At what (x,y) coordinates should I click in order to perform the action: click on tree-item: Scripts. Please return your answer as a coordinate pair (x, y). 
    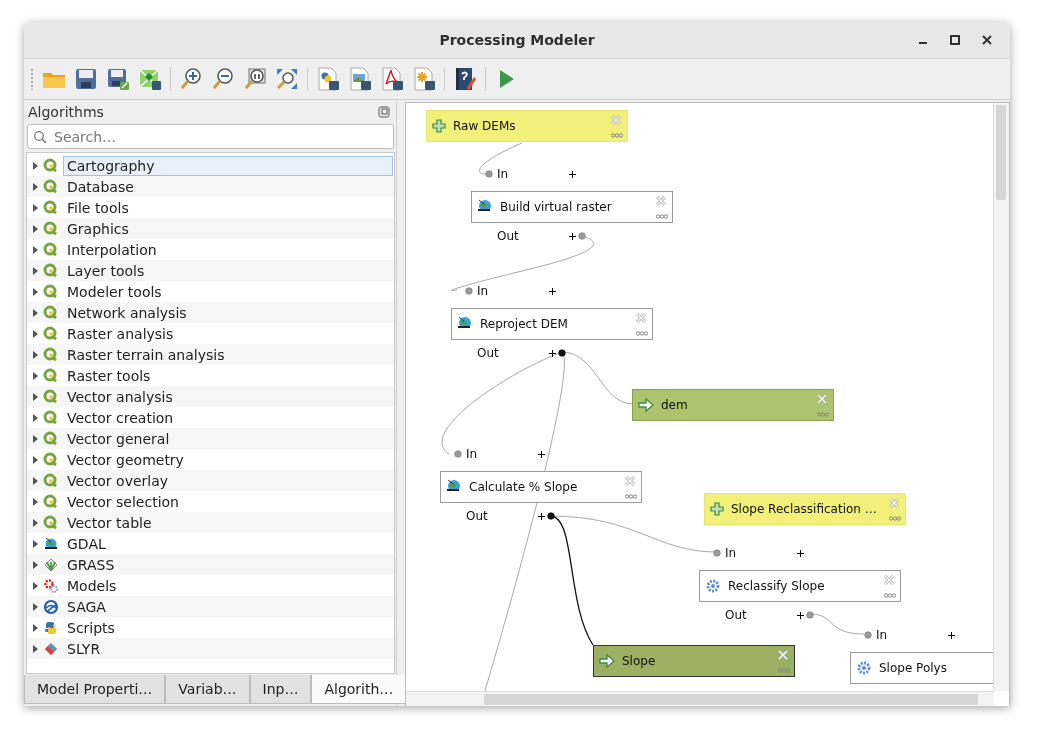
    Looking at the image, I should click on (228, 627).